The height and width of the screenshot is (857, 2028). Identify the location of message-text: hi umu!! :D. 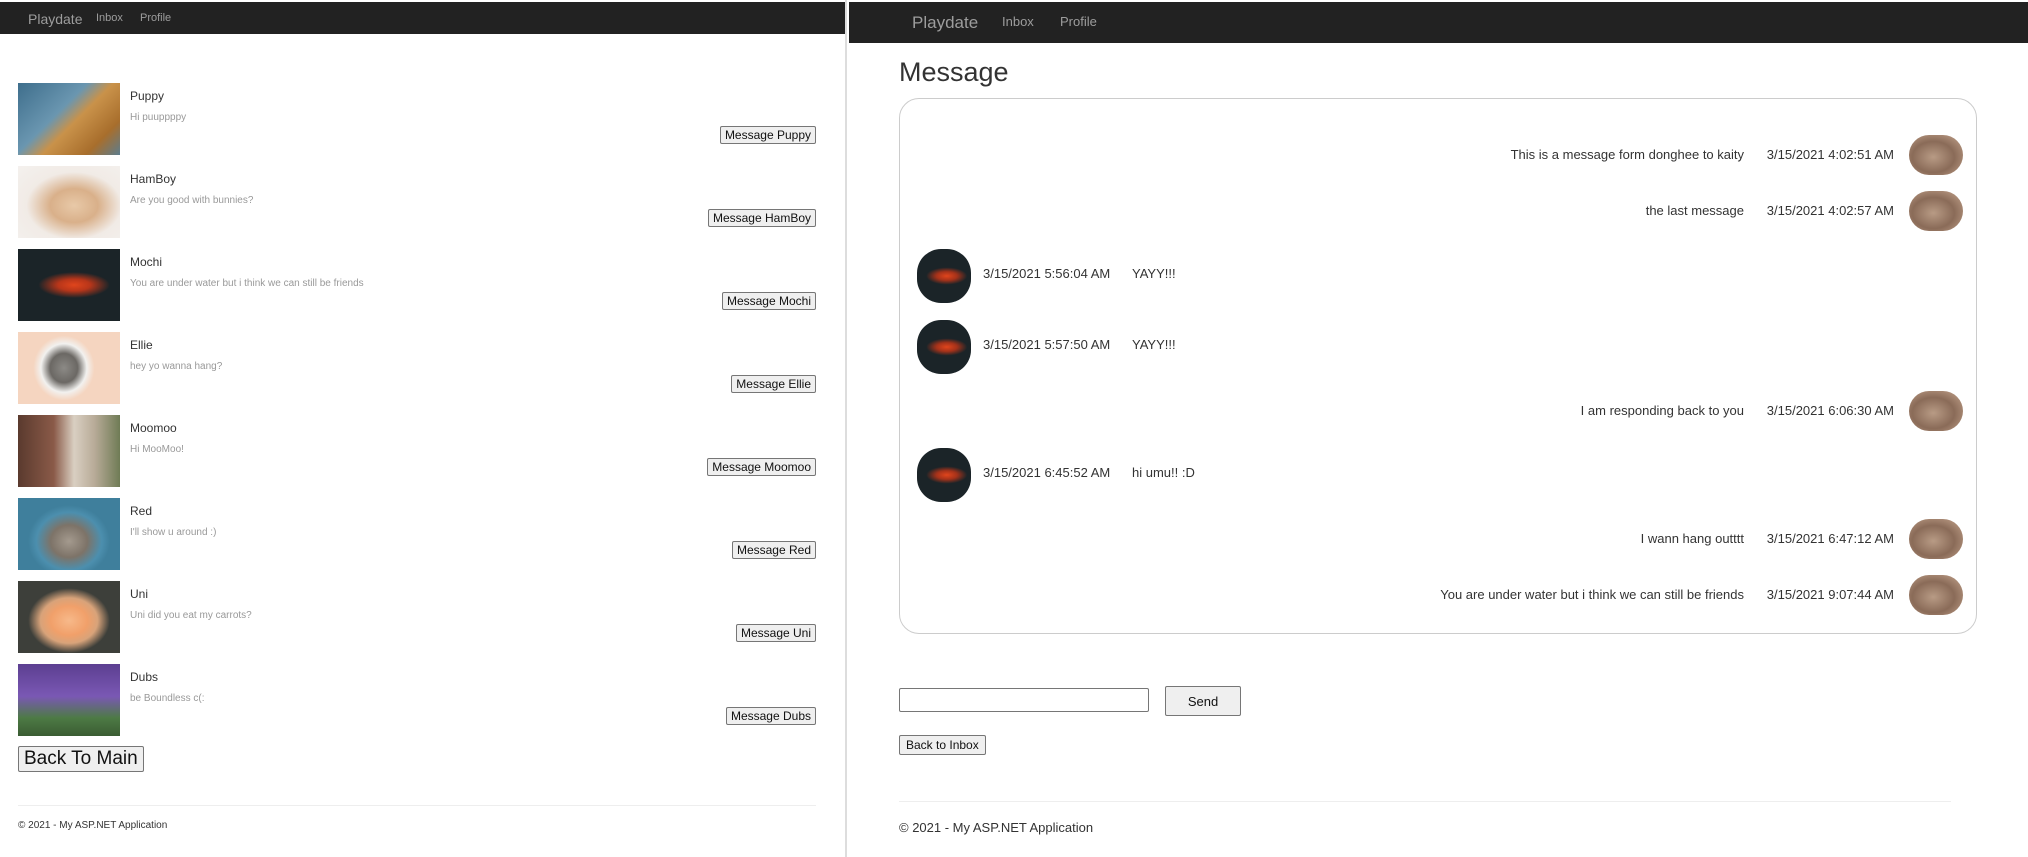
(1163, 472).